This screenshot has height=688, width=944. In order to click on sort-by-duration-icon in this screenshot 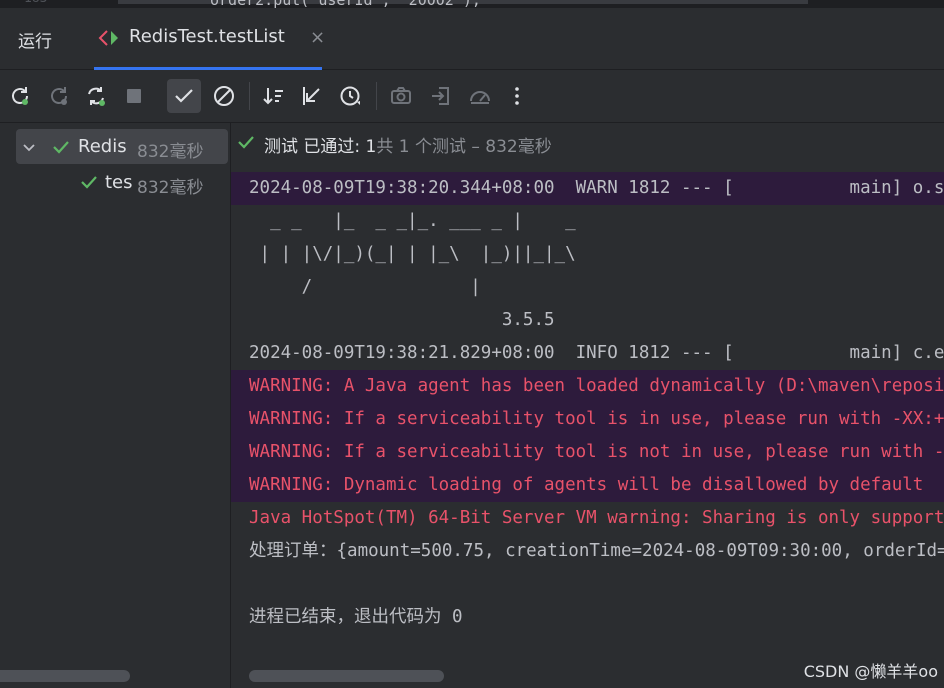, I will do `click(351, 96)`.